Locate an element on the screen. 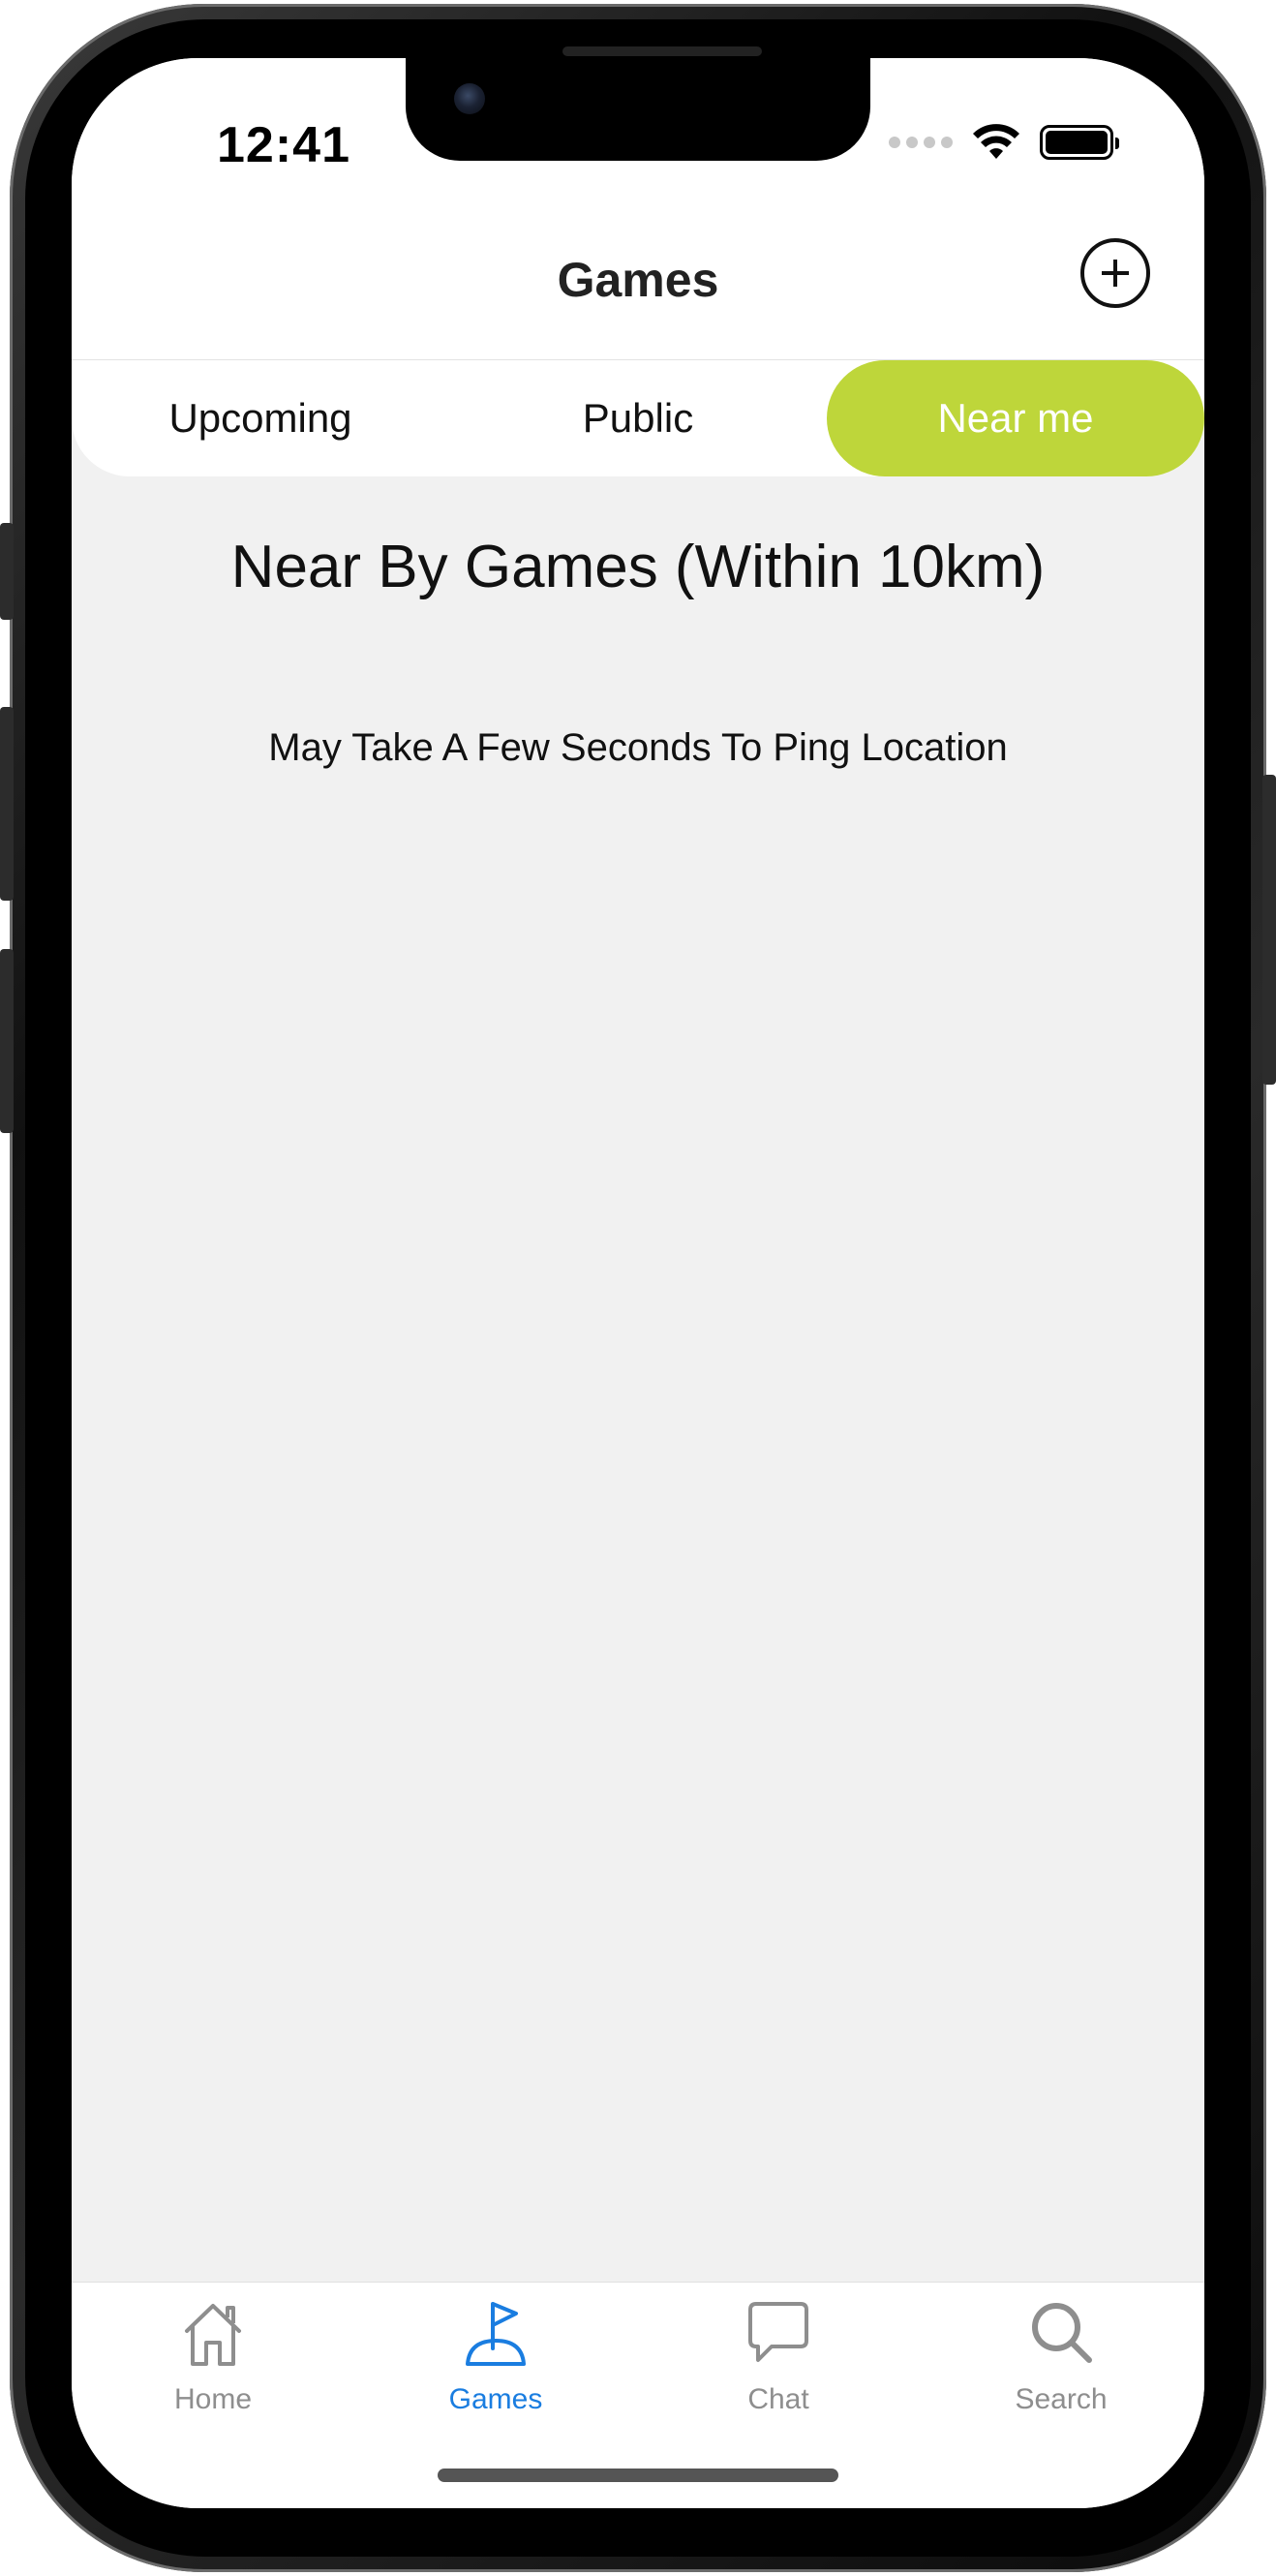  wifi-icon is located at coordinates (996, 141).